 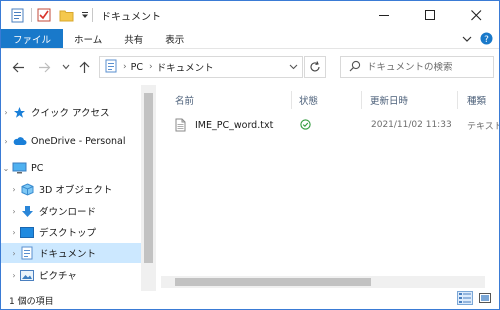 What do you see at coordinates (88, 38) in the screenshot?
I see `tab-home: ホーム` at bounding box center [88, 38].